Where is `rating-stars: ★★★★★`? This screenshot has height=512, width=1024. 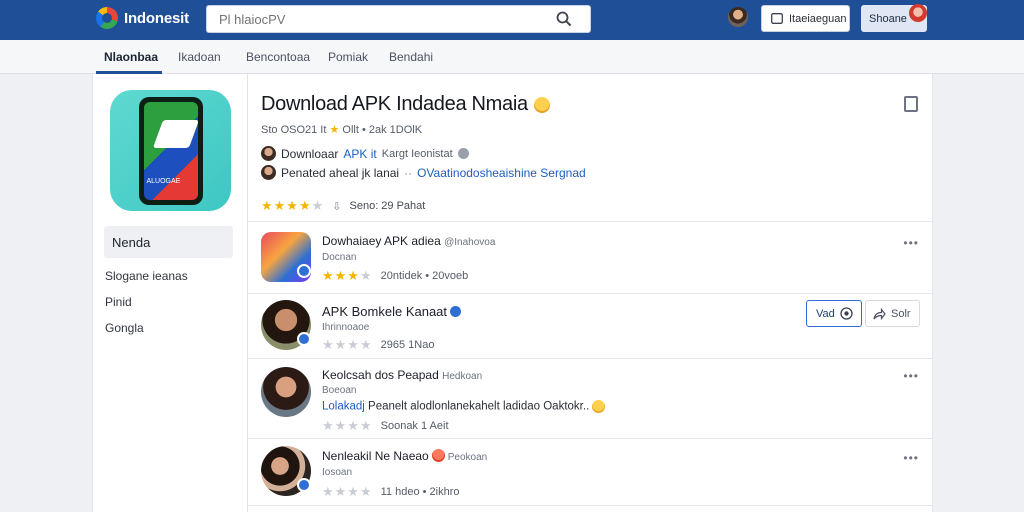
rating-stars: ★★★★★ is located at coordinates (293, 205).